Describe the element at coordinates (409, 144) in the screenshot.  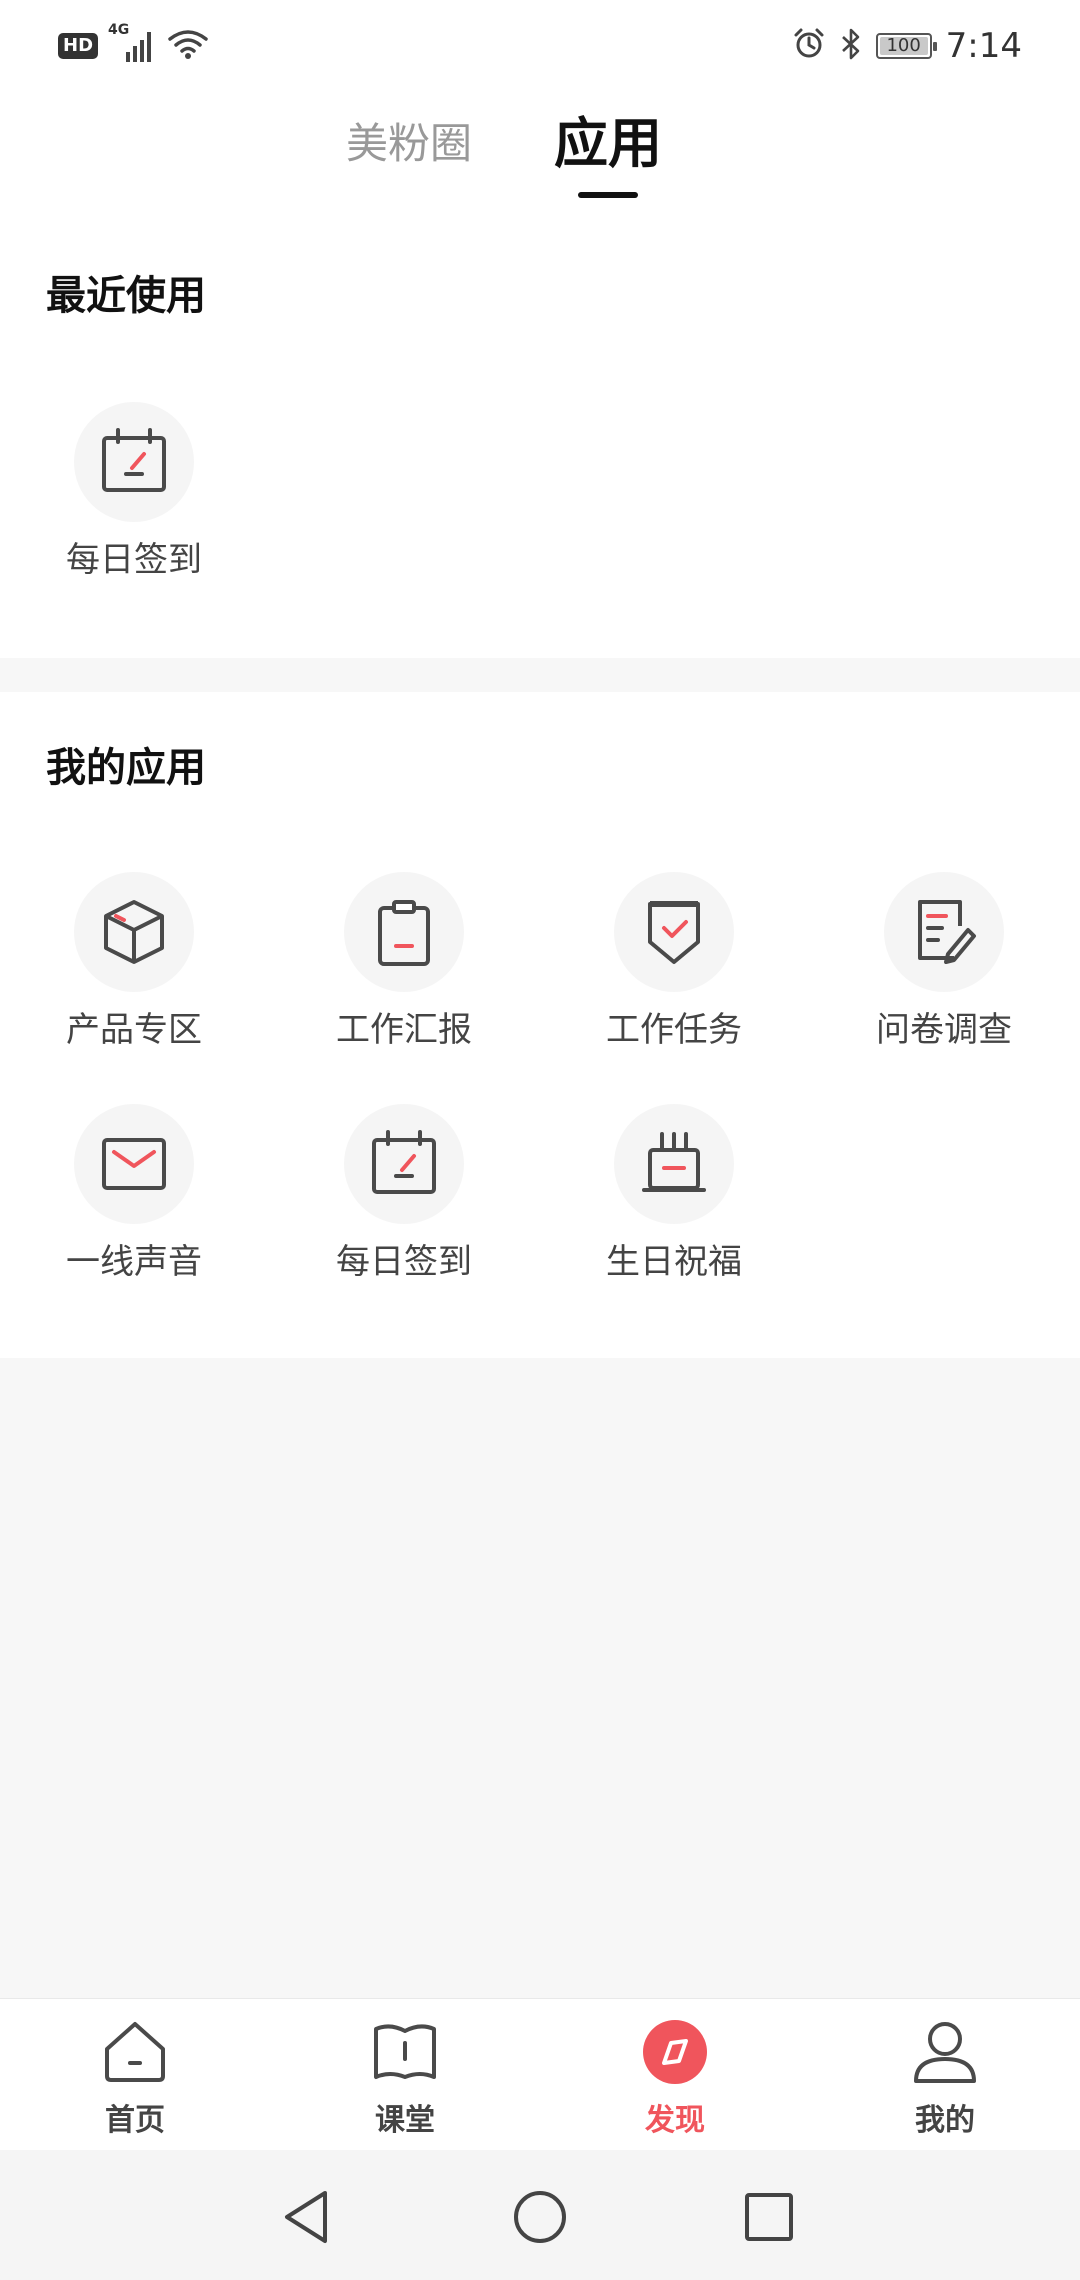
I see `tab-meifenquan: 美粉圈` at that location.